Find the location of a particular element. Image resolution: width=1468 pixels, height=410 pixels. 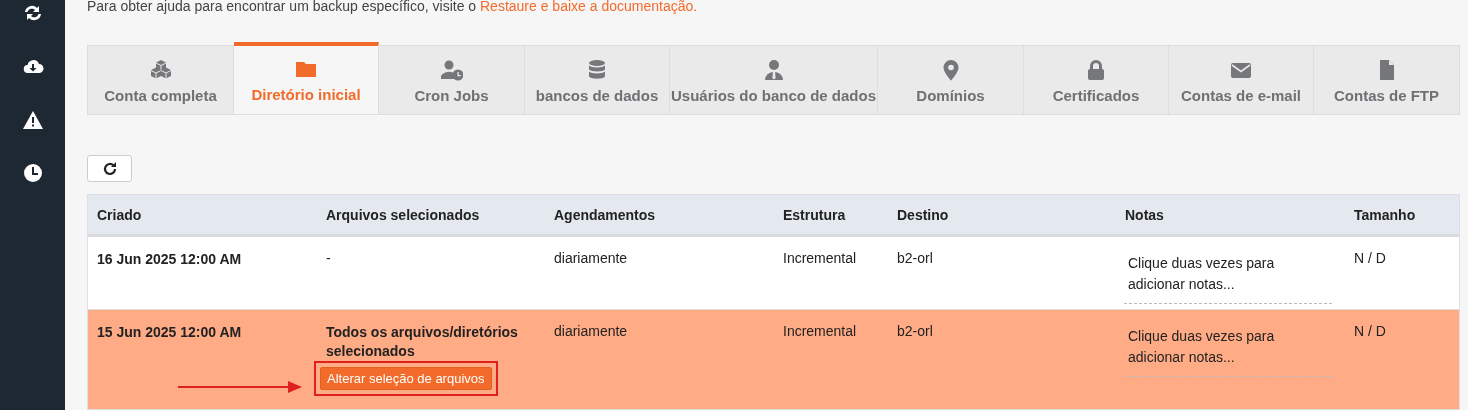

user-clock-icon is located at coordinates (451, 70).